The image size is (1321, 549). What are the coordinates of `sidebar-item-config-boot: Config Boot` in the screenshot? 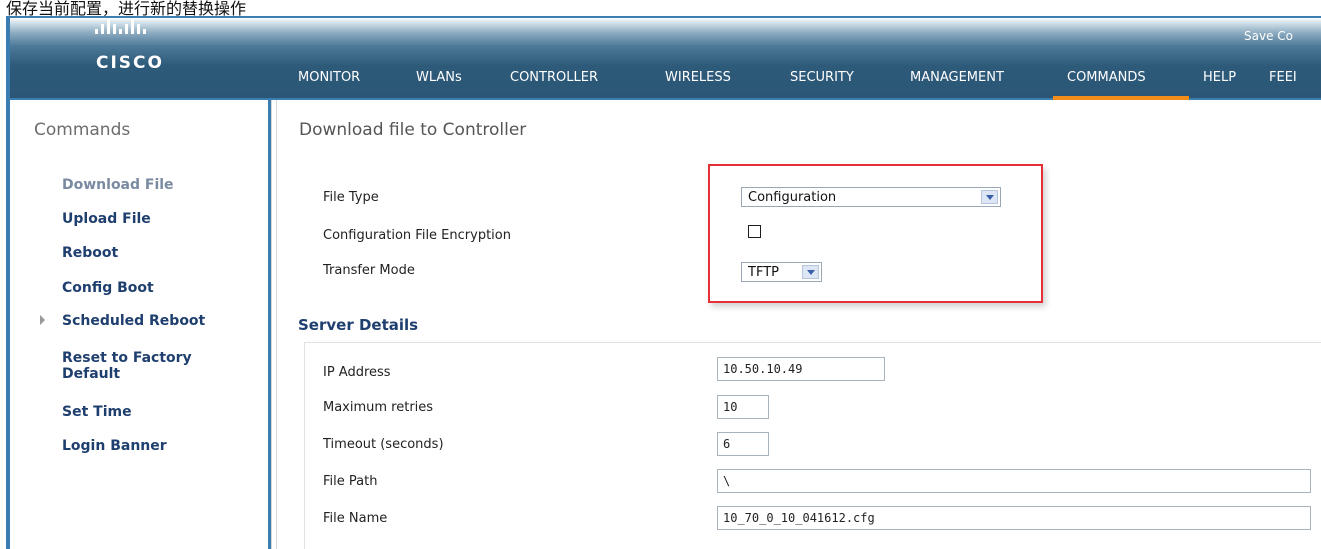 It's located at (108, 288).